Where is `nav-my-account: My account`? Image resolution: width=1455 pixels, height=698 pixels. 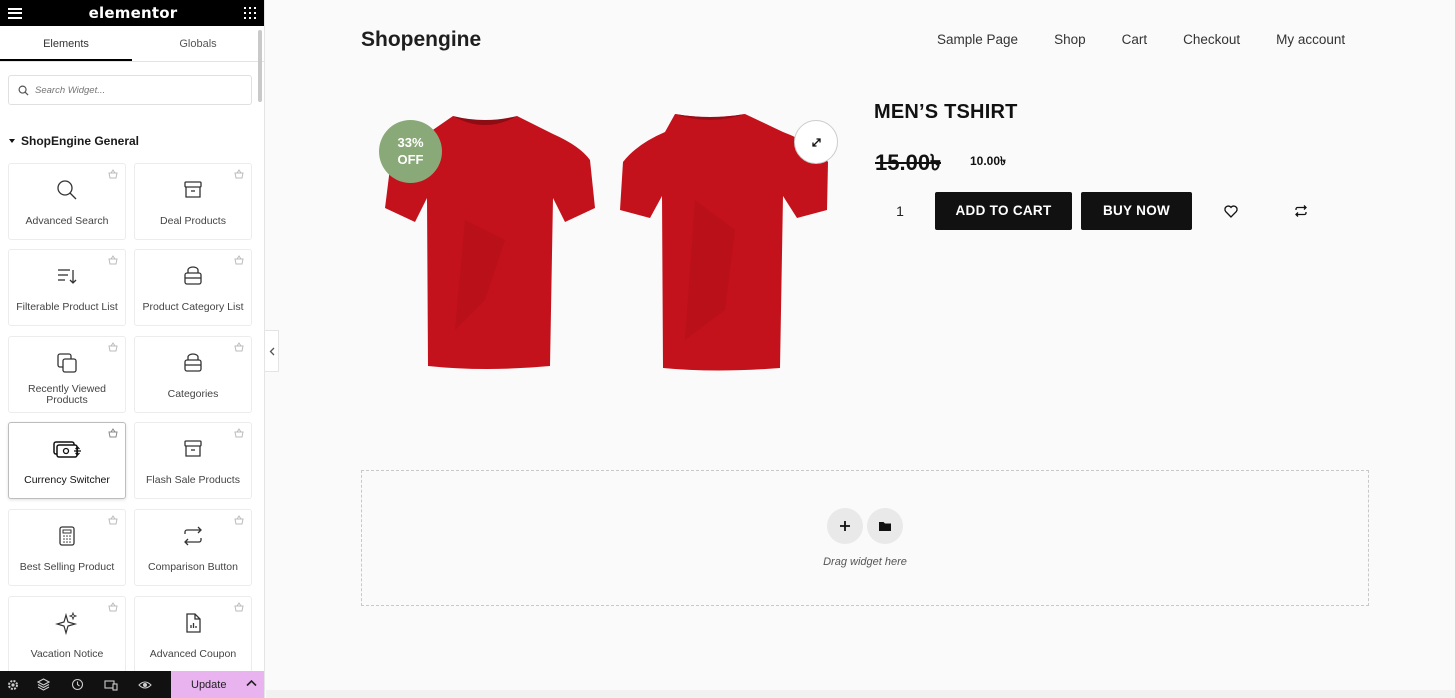 nav-my-account: My account is located at coordinates (1310, 39).